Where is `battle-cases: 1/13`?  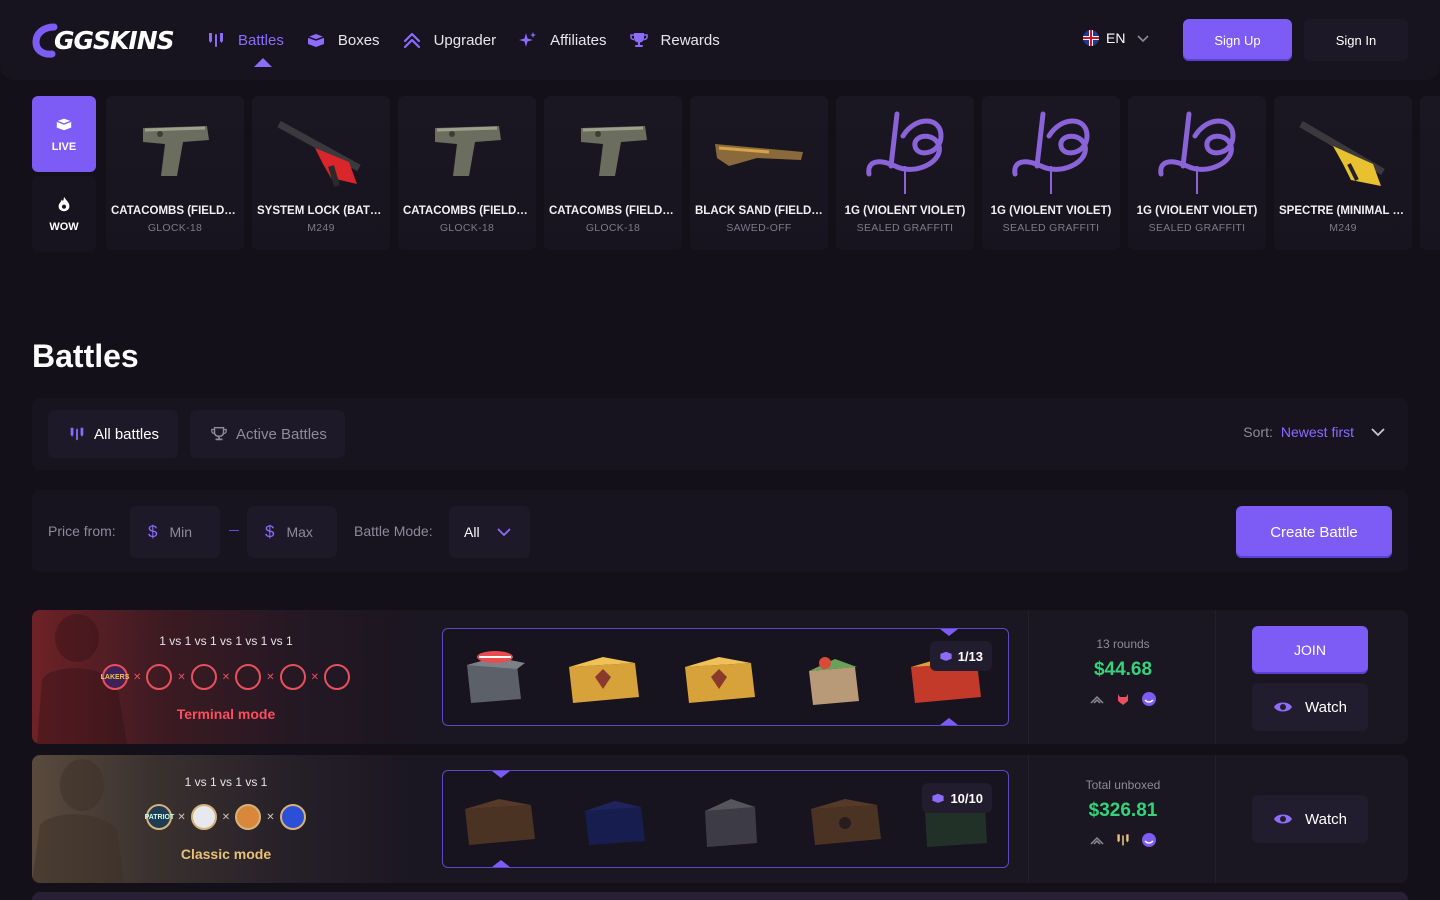
battle-cases: 1/13 is located at coordinates (725, 677).